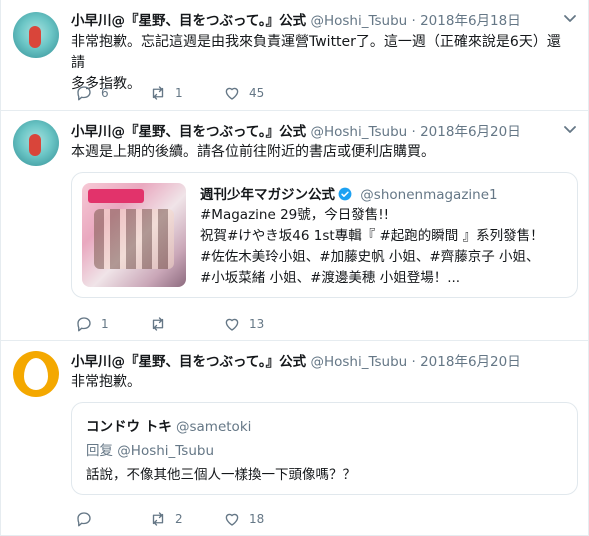  Describe the element at coordinates (257, 93) in the screenshot. I see `like-count: 45` at that location.